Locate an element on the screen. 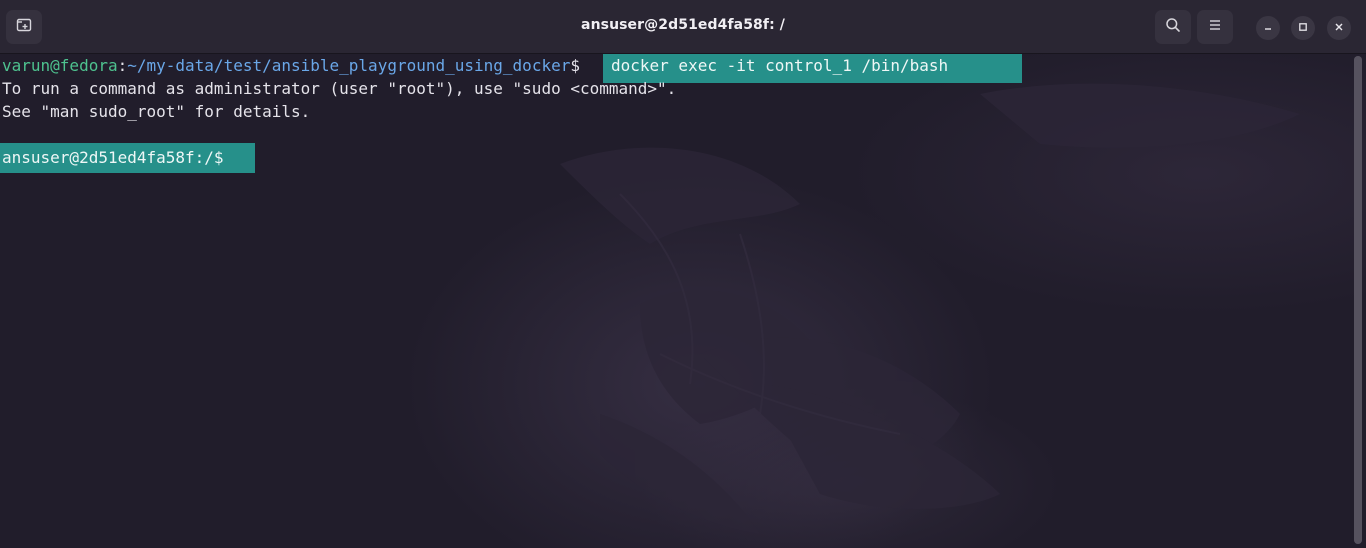 This screenshot has width=1366, height=548. scrollbar-thumb is located at coordinates (1358, 300).